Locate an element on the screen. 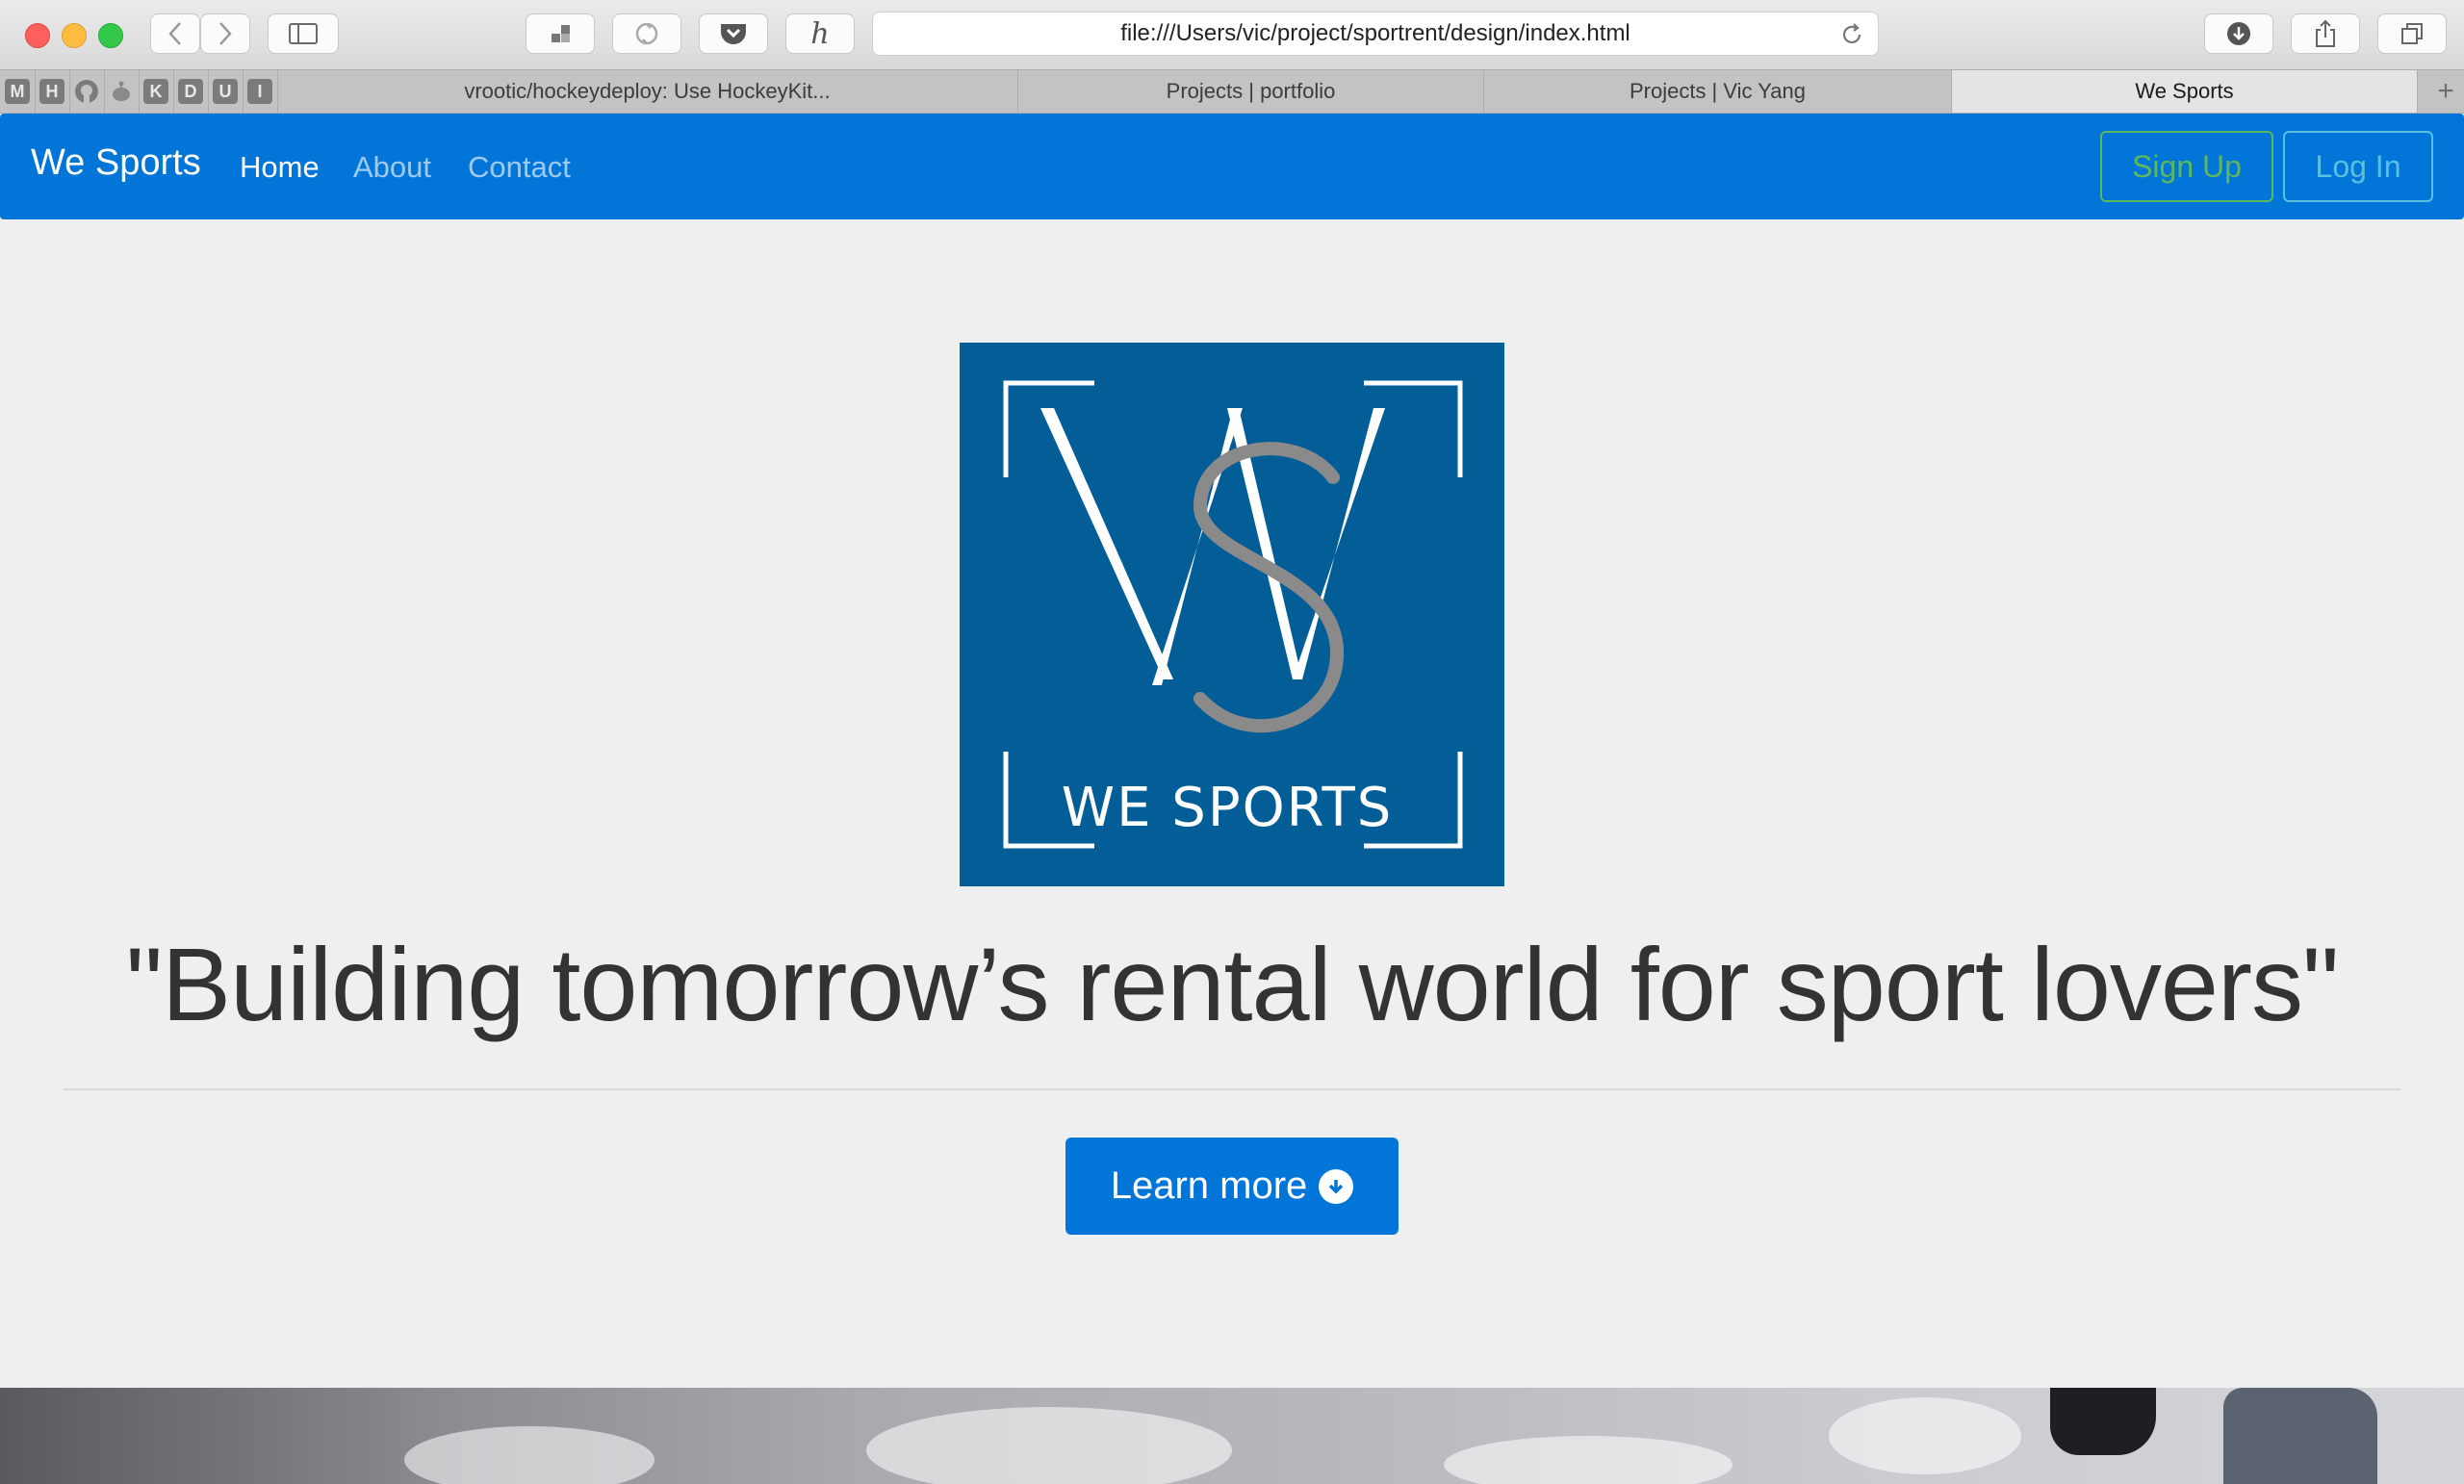 This screenshot has width=2464, height=1484. logo-text: WE SPORTS is located at coordinates (1228, 808).